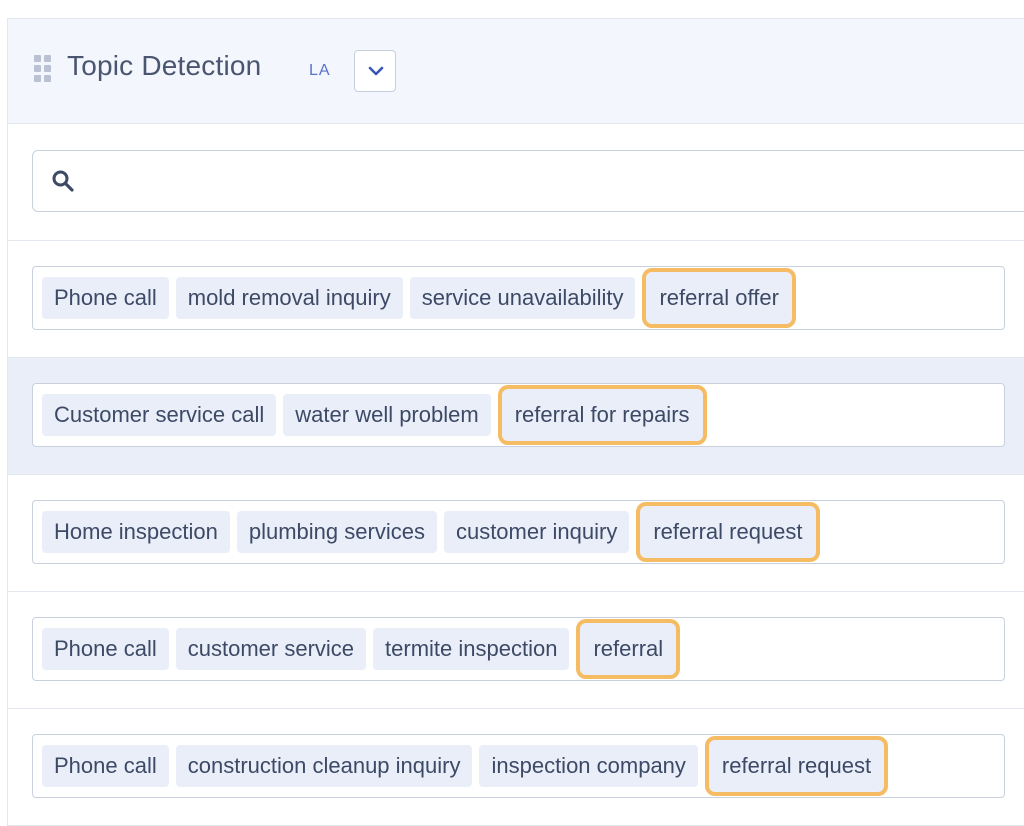 The image size is (1024, 826). What do you see at coordinates (271, 649) in the screenshot?
I see `topic-tag: customer service` at bounding box center [271, 649].